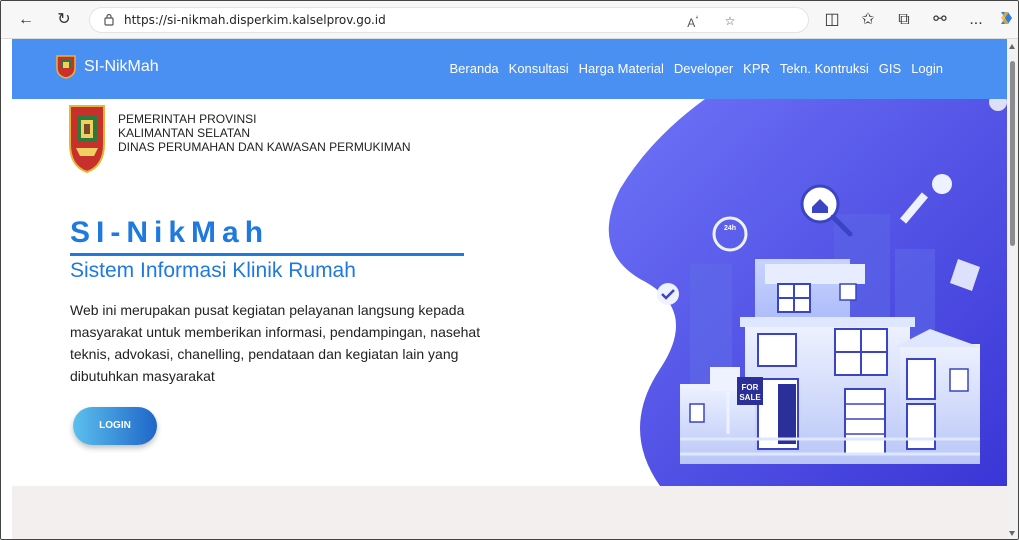  Describe the element at coordinates (1012, 289) in the screenshot. I see `page-scrollbar` at that location.